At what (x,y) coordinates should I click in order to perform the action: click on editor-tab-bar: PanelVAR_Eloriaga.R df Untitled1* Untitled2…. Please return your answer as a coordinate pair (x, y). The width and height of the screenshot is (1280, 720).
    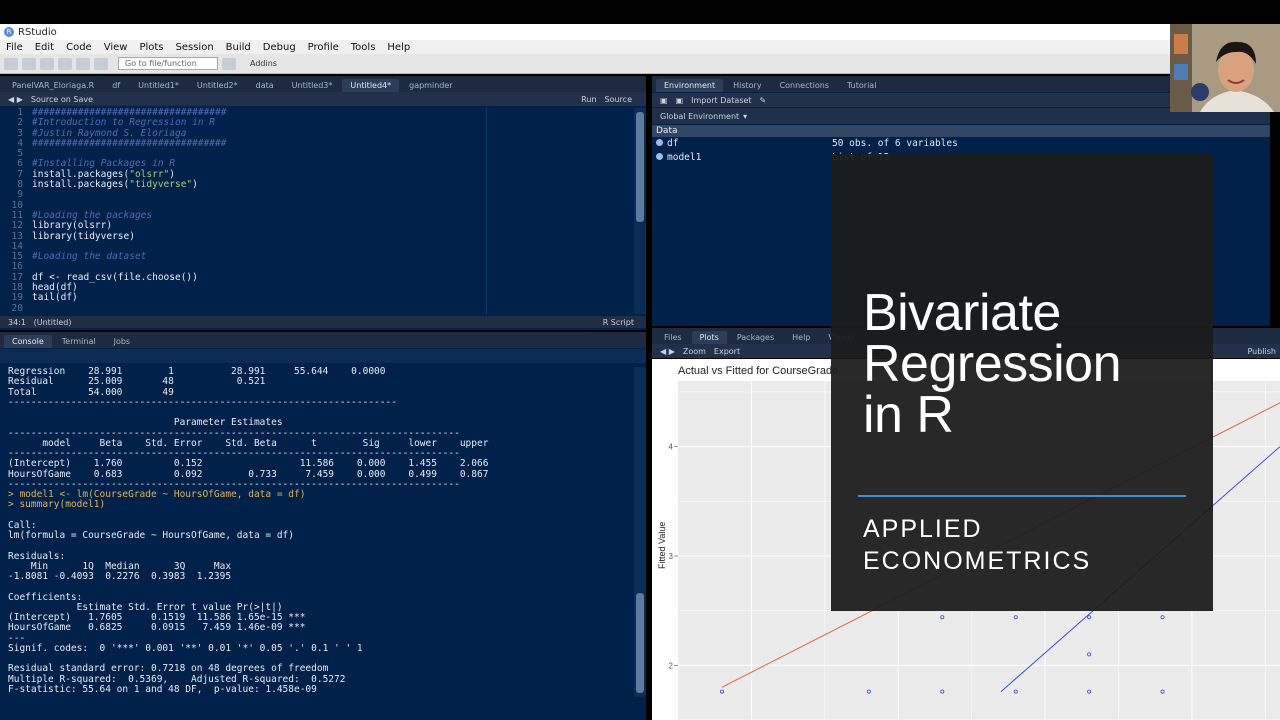
    Looking at the image, I should click on (323, 84).